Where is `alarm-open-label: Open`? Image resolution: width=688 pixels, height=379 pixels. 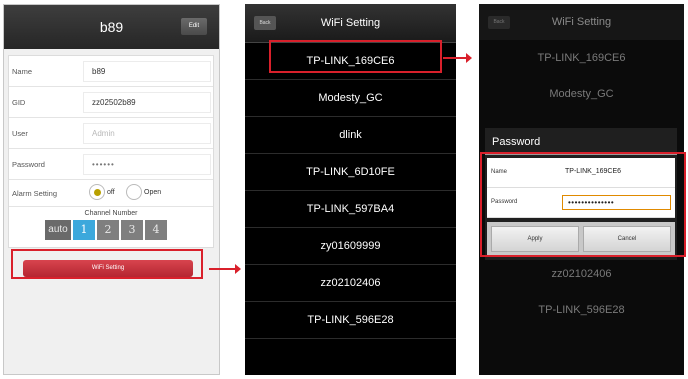 alarm-open-label: Open is located at coordinates (153, 192).